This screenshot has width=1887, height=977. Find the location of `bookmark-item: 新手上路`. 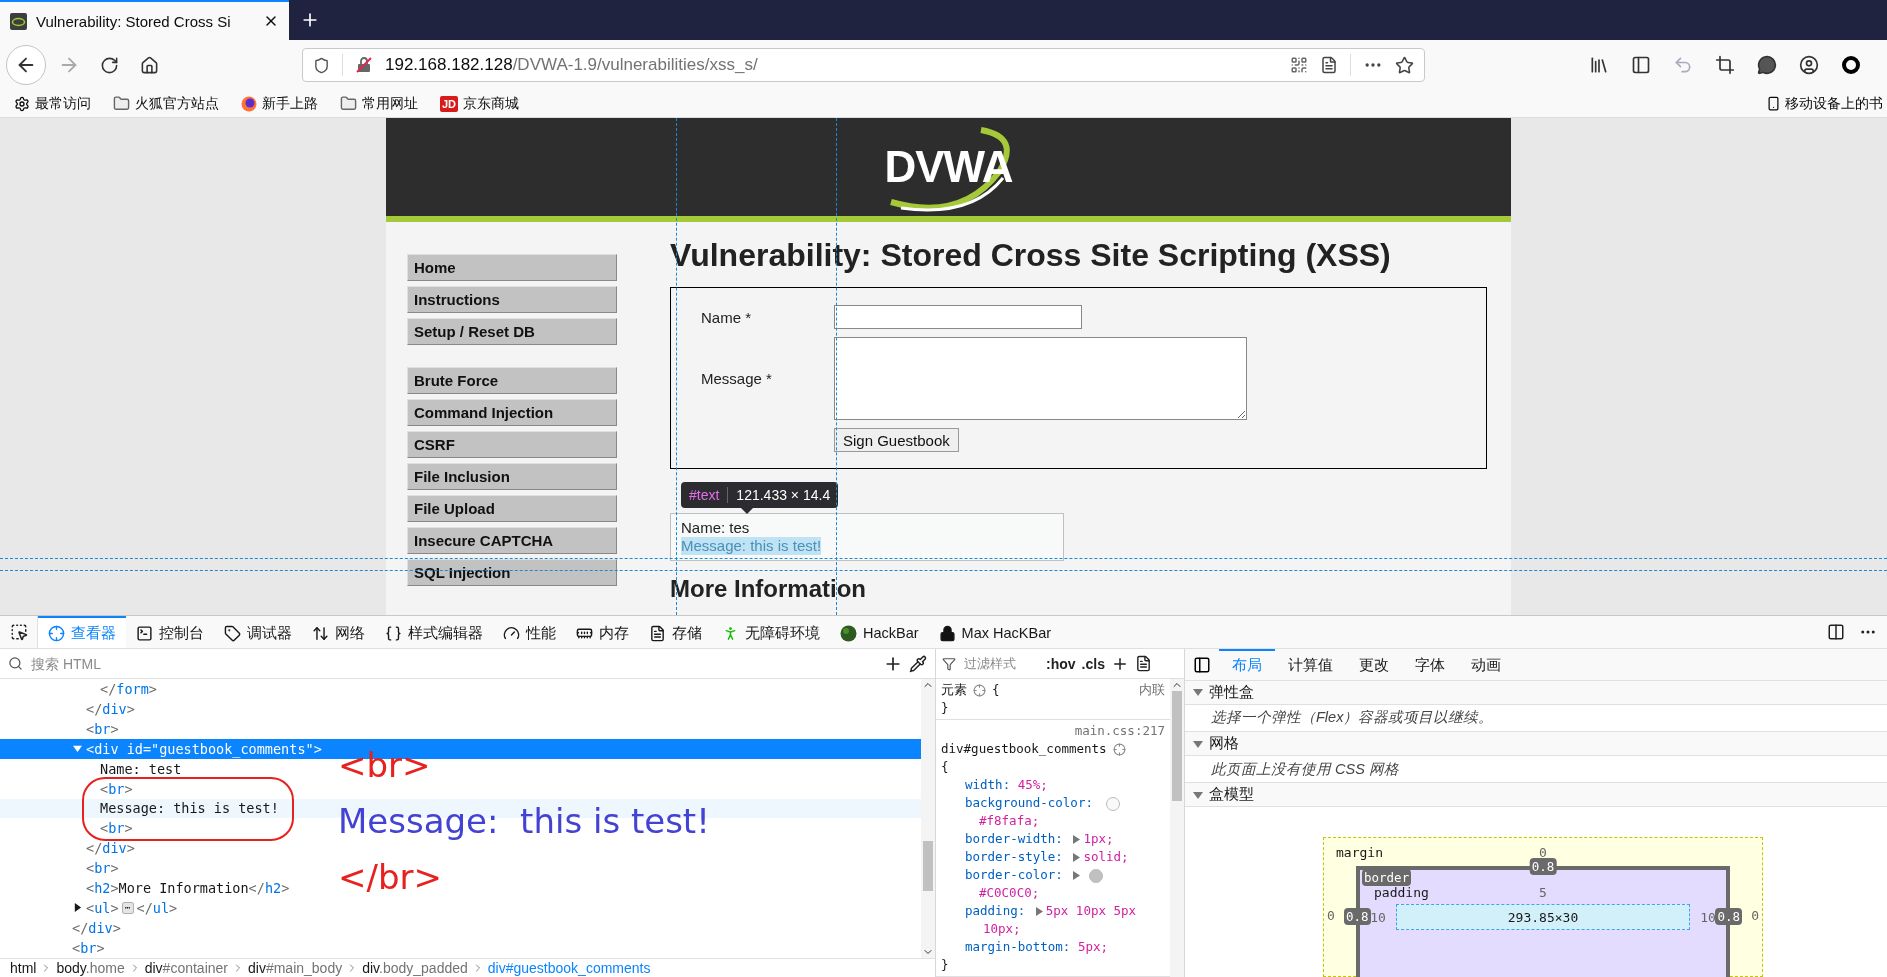

bookmark-item: 新手上路 is located at coordinates (279, 103).